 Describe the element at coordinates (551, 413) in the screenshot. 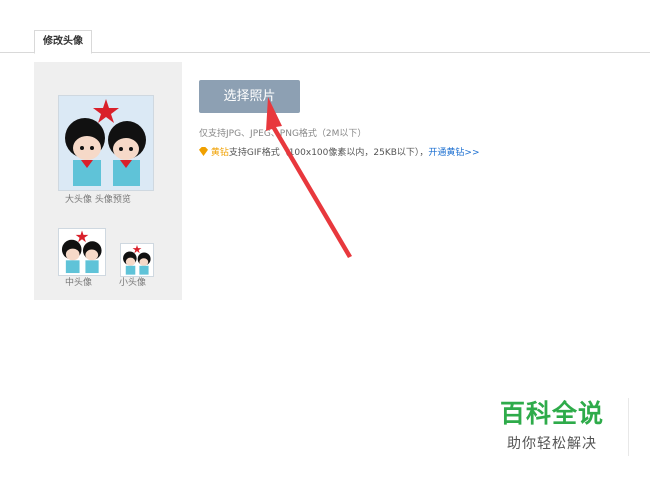

I see `watermark-title: 百科全说` at that location.